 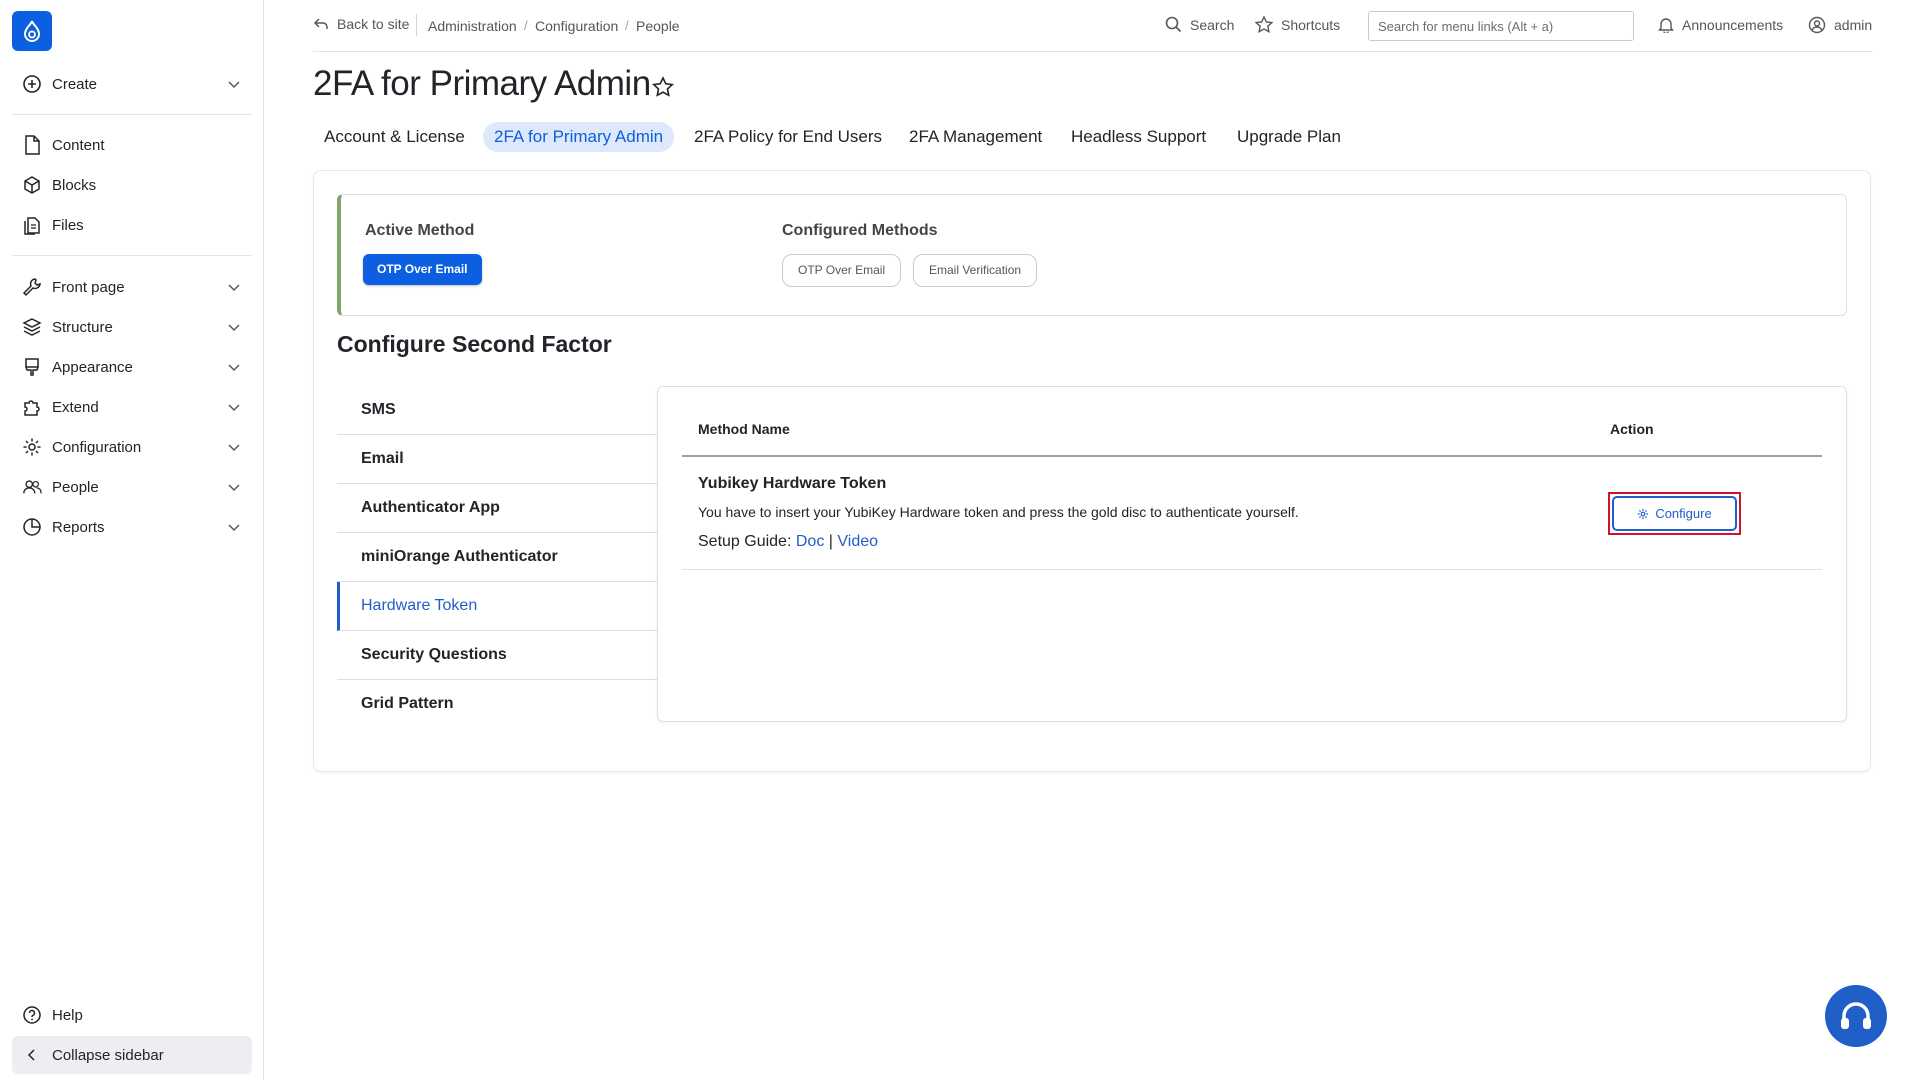 I want to click on tab-upgrade-plan: Upgrade Plan, so click(x=1289, y=137).